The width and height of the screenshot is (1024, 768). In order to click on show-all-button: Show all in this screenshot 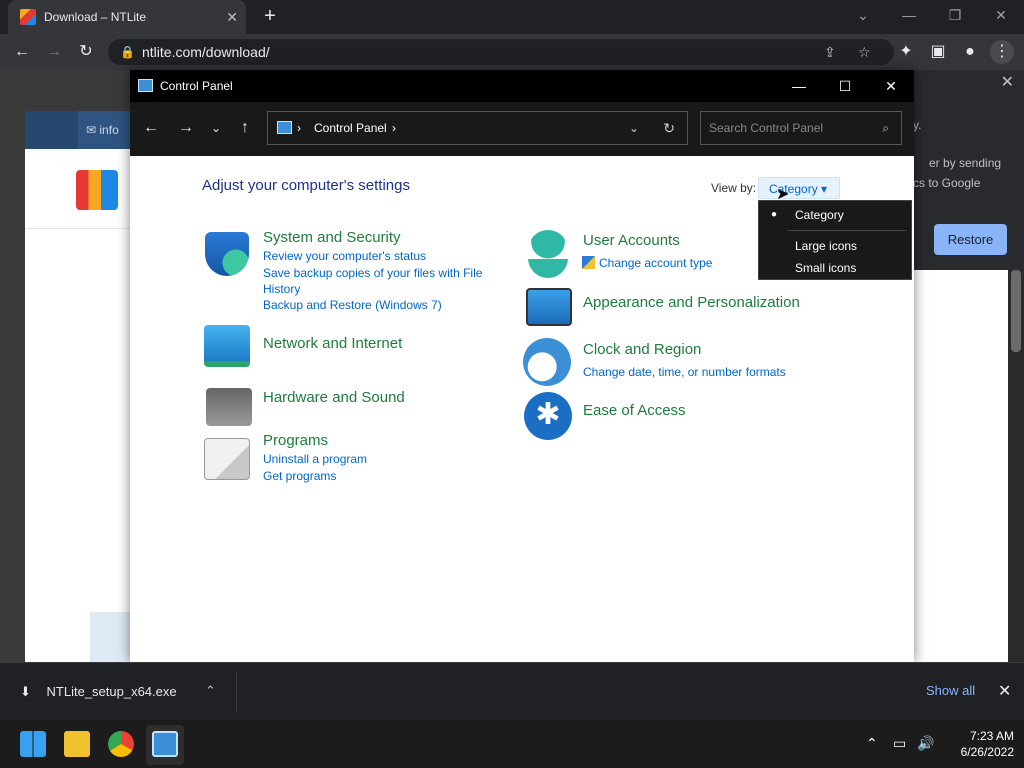, I will do `click(950, 690)`.